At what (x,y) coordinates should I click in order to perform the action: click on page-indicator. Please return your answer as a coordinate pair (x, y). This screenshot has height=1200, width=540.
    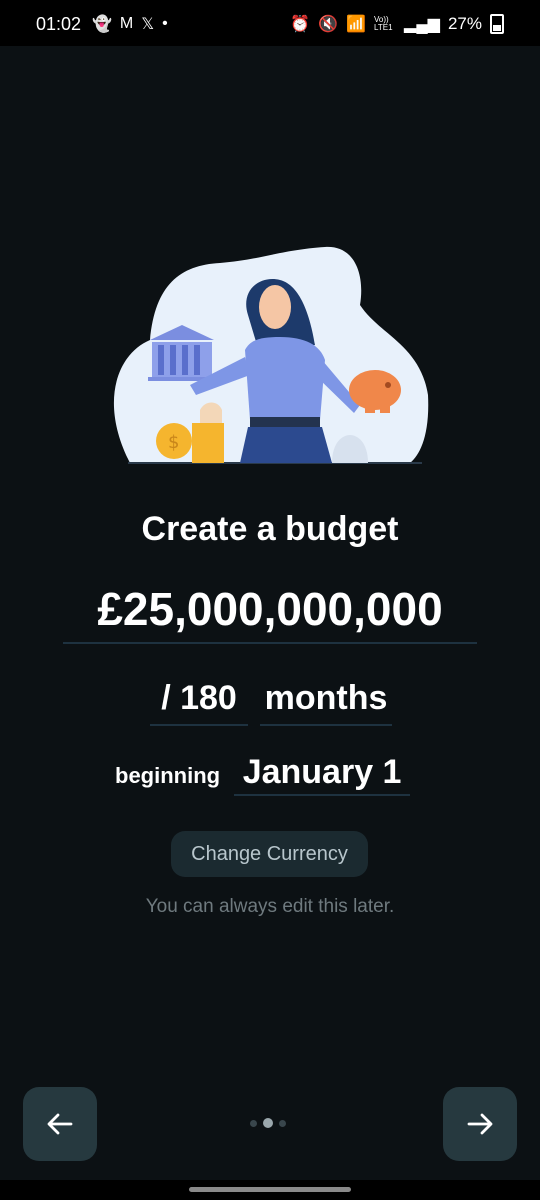
    Looking at the image, I should click on (268, 1123).